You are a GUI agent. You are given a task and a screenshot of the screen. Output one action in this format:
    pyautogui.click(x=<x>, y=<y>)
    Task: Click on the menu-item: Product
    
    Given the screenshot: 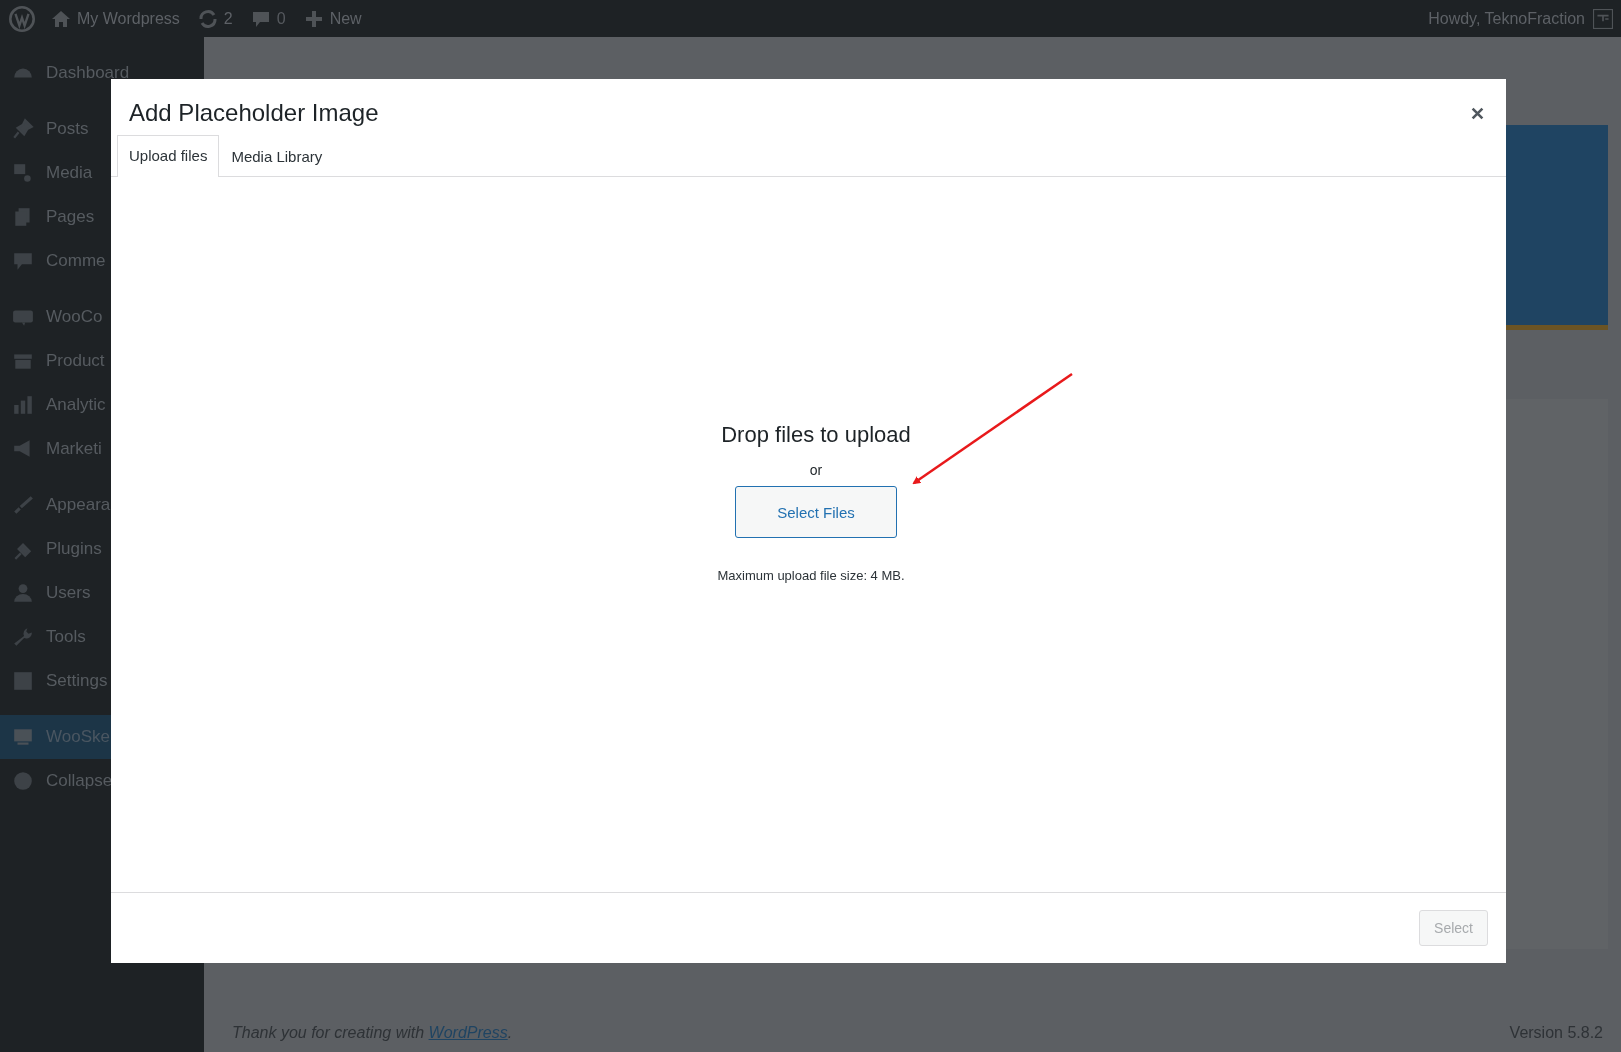 What is the action you would take?
    pyautogui.click(x=102, y=361)
    